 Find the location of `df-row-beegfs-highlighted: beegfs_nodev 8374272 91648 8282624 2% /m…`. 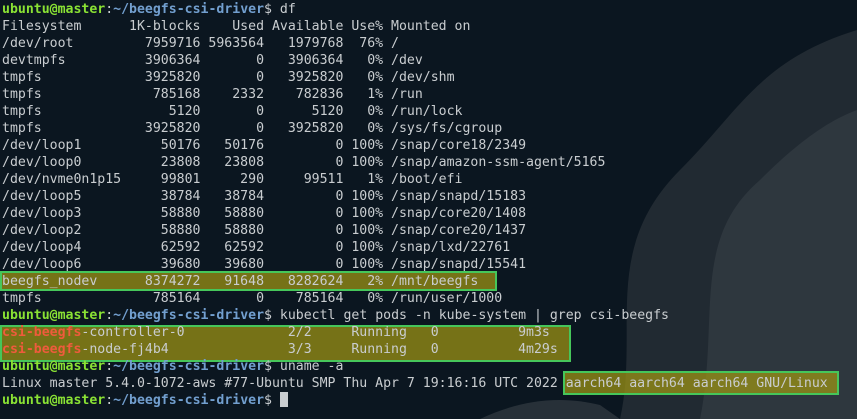

df-row-beegfs-highlighted: beegfs_nodev 8374272 91648 8282624 2% /m… is located at coordinates (428, 281).